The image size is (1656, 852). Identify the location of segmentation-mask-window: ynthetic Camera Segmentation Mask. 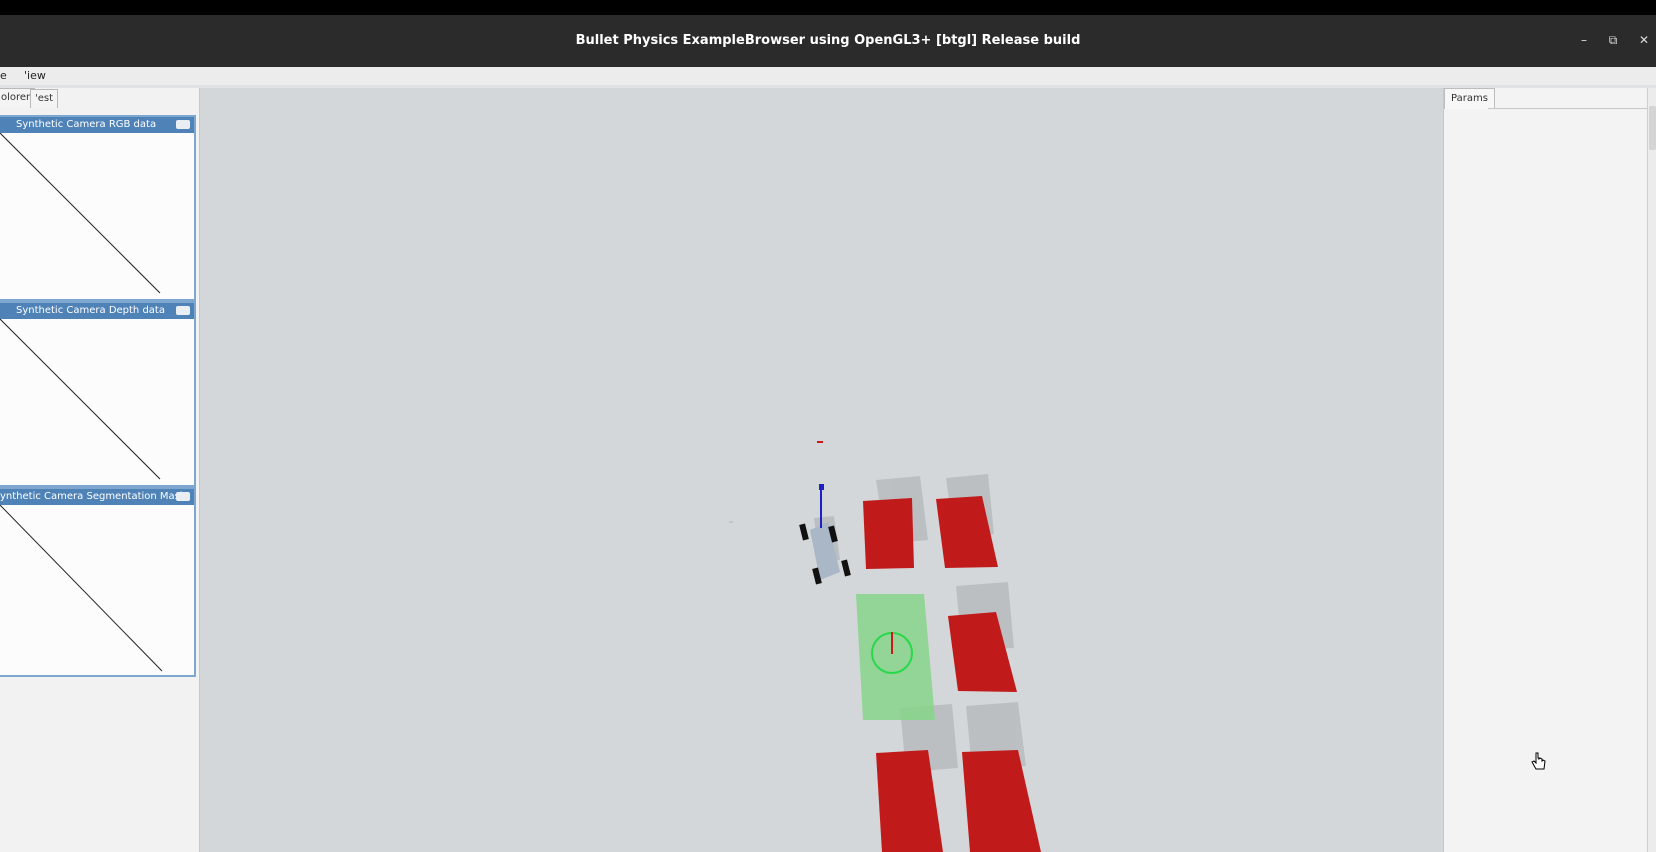
(98, 582).